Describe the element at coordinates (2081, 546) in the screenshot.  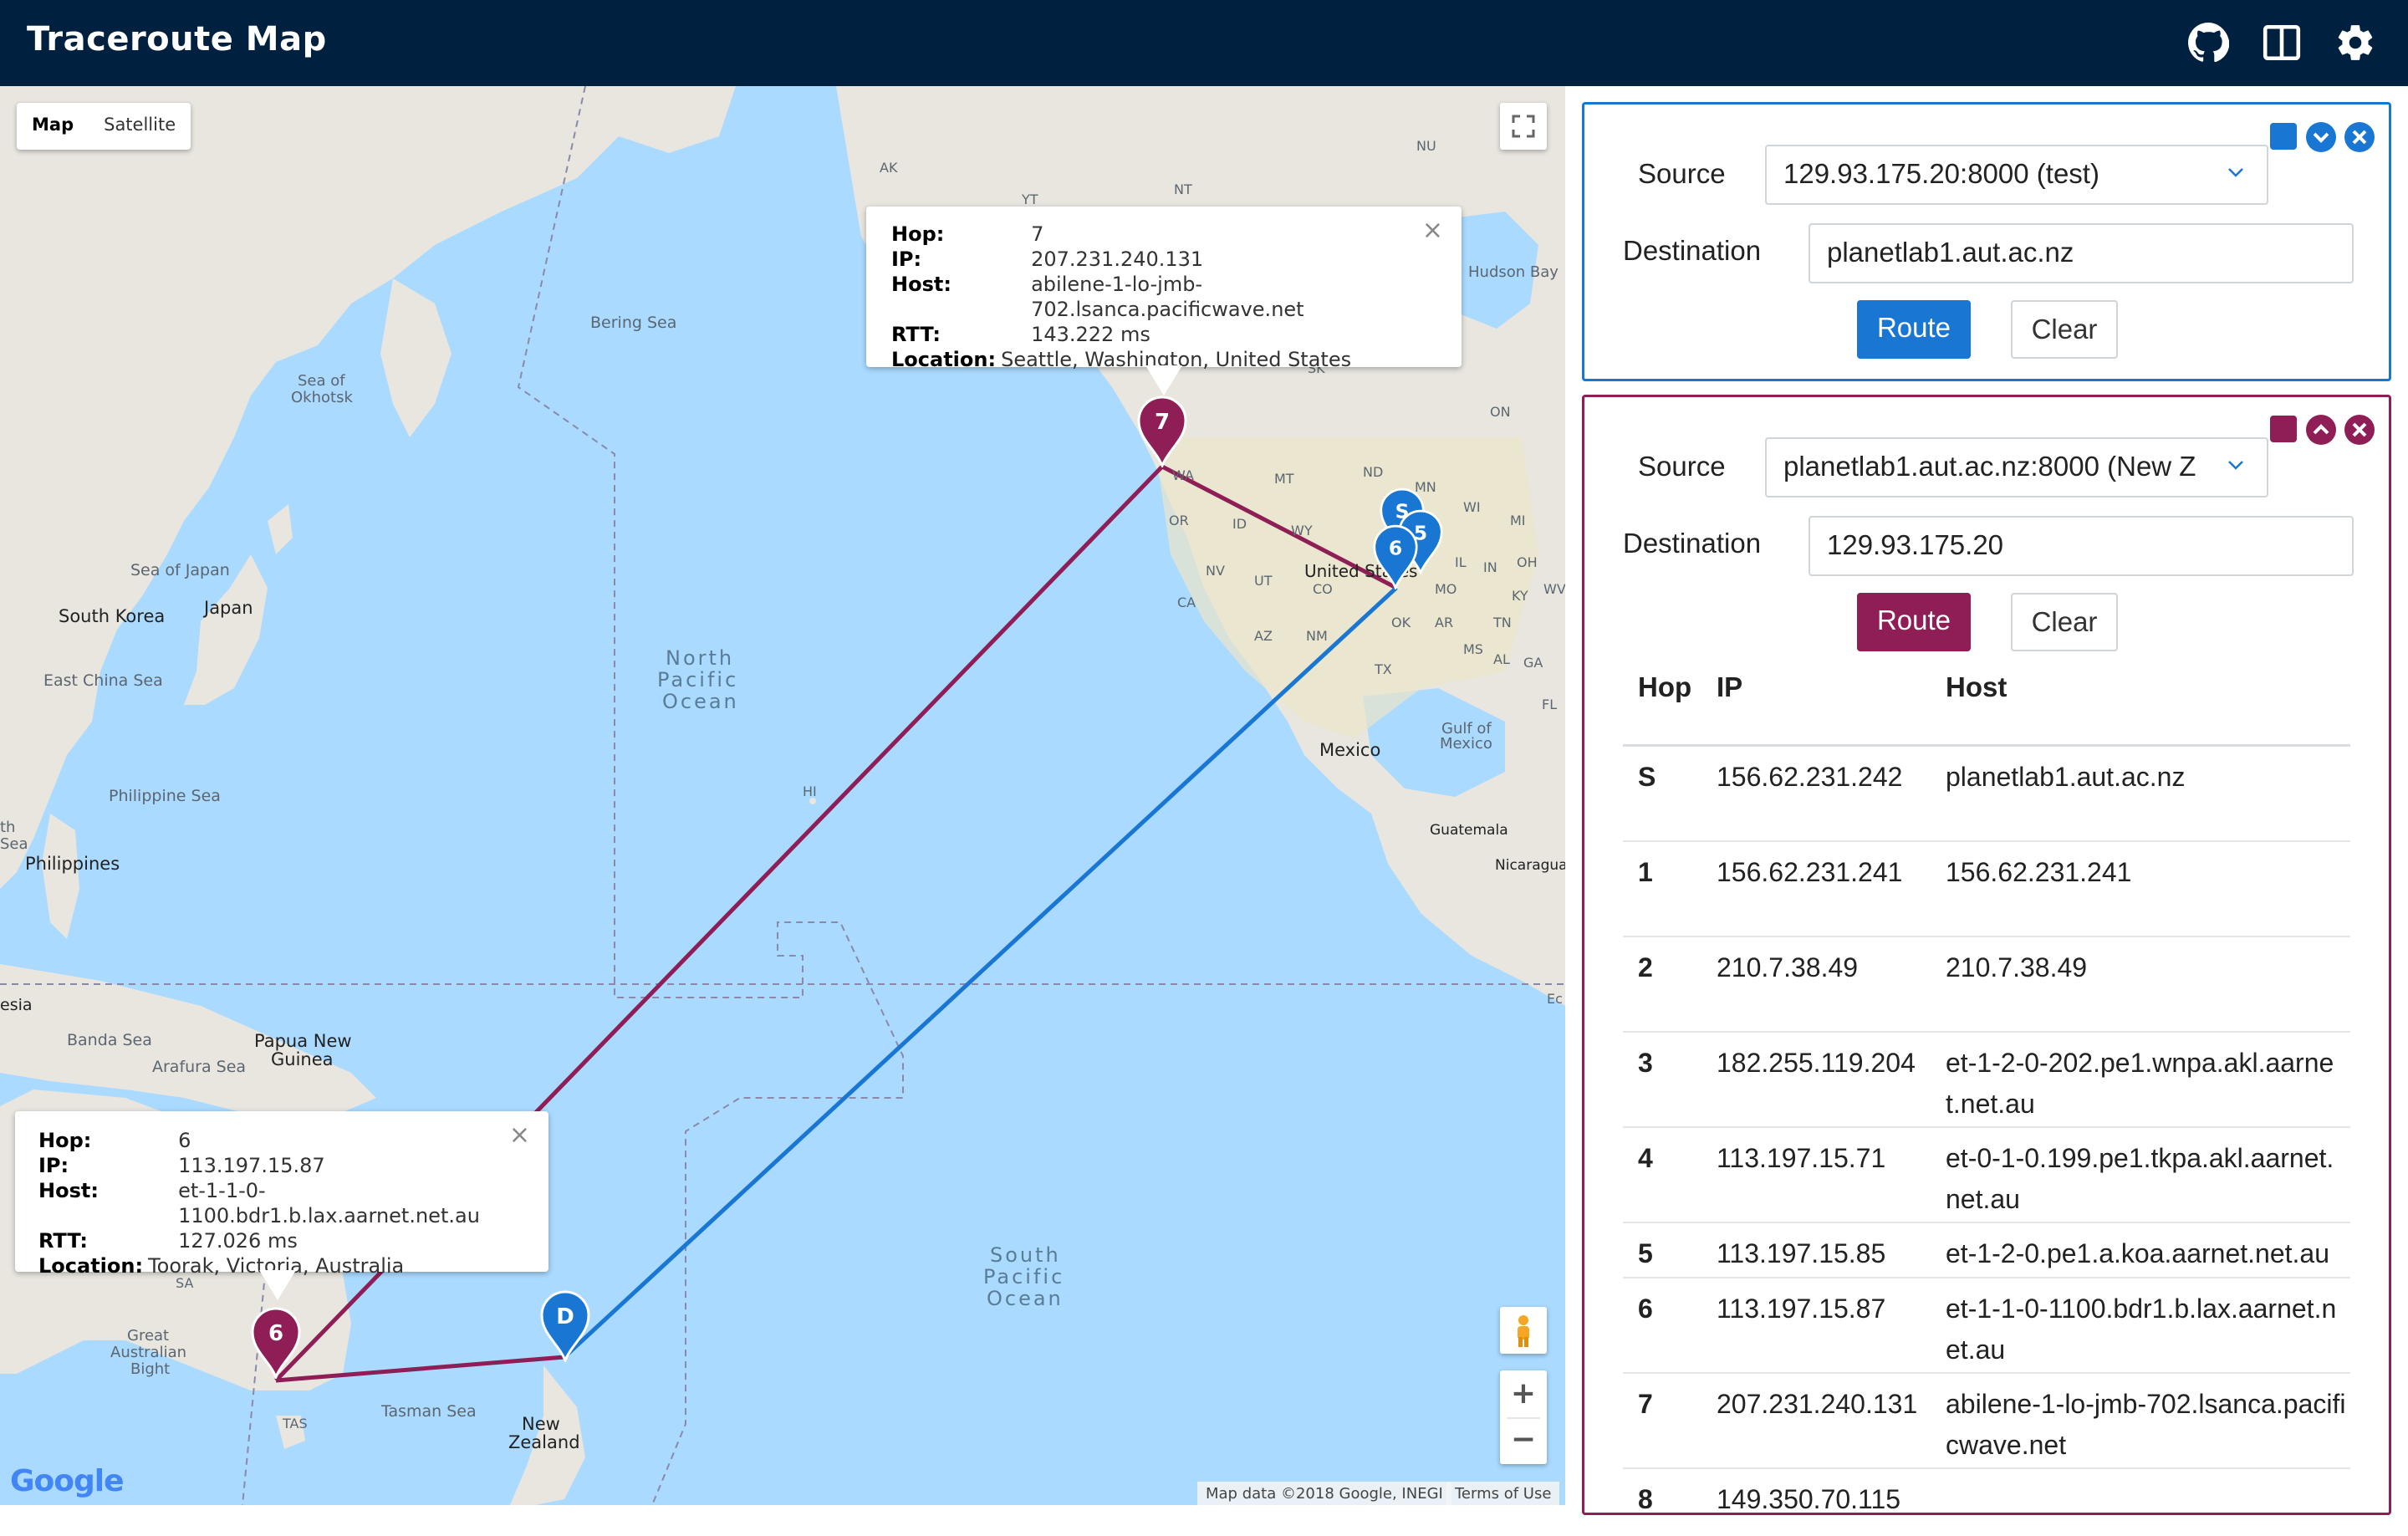
I see `destination-input: 129.93.175.20` at that location.